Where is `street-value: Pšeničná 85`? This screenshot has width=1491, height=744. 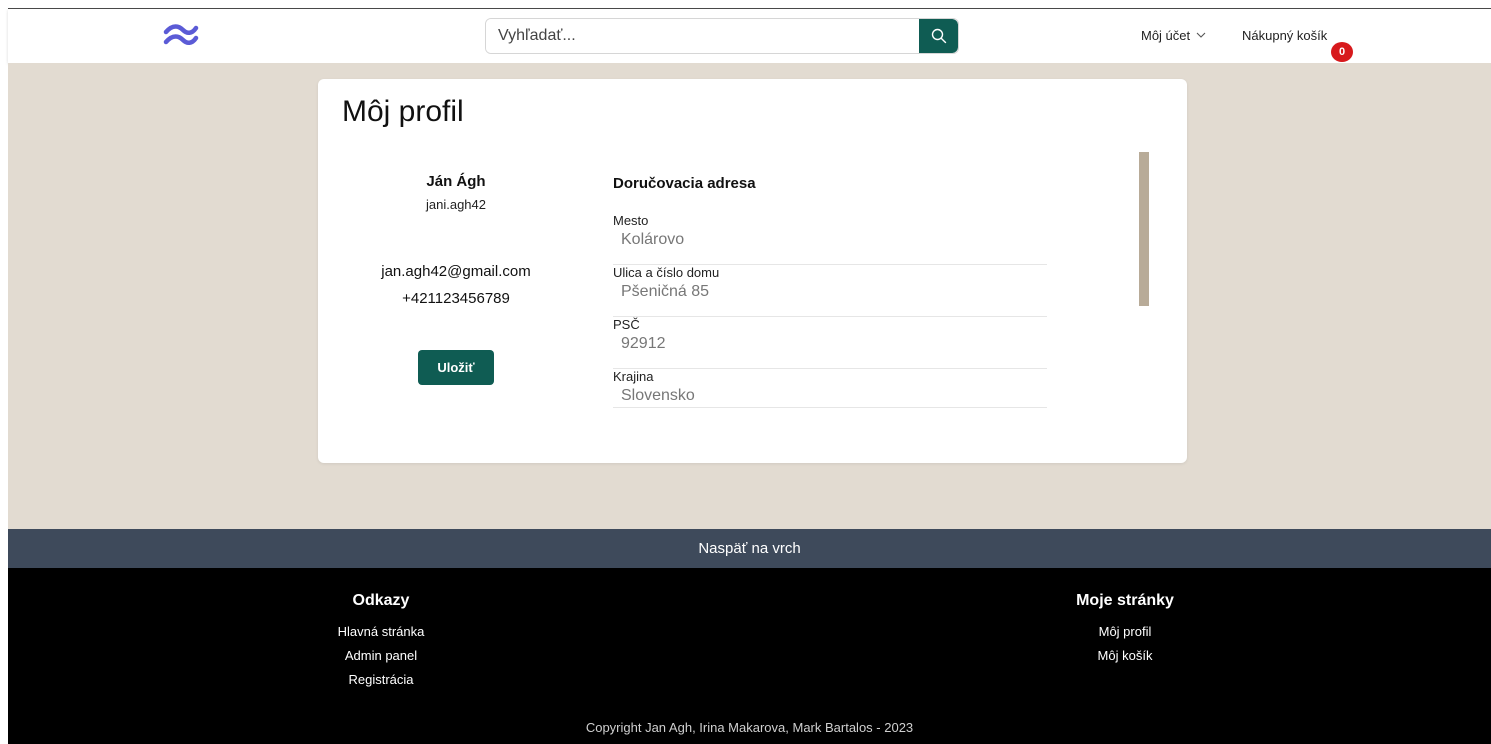
street-value: Pšeničná 85 is located at coordinates (665, 292).